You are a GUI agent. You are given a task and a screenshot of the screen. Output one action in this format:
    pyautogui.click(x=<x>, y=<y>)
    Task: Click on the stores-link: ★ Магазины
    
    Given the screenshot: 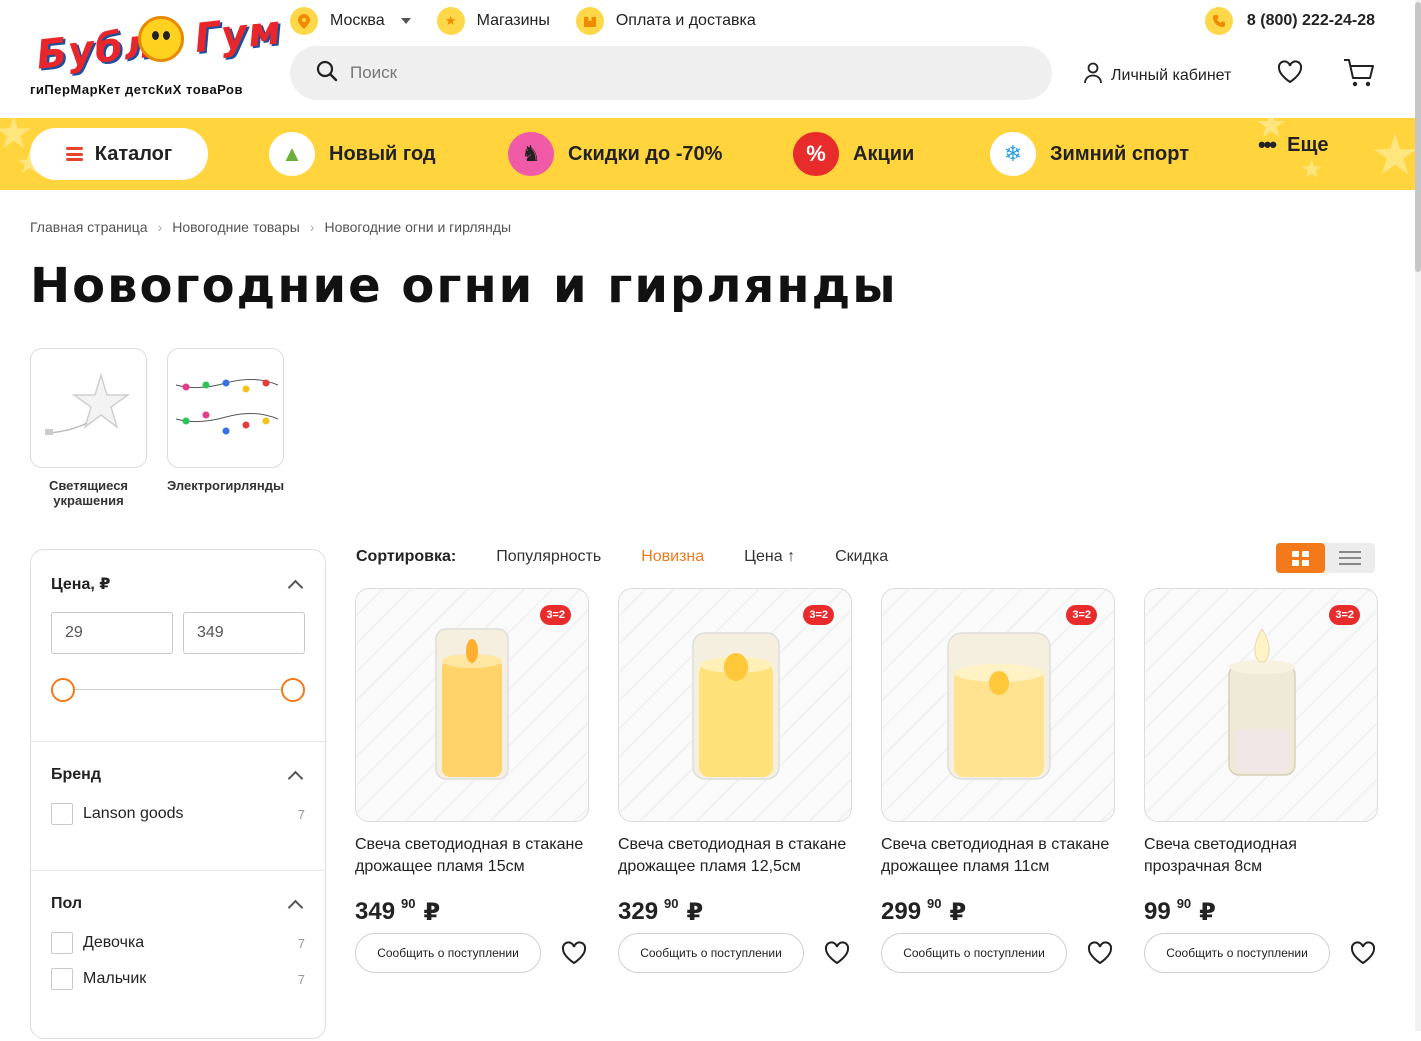 What is the action you would take?
    pyautogui.click(x=493, y=21)
    